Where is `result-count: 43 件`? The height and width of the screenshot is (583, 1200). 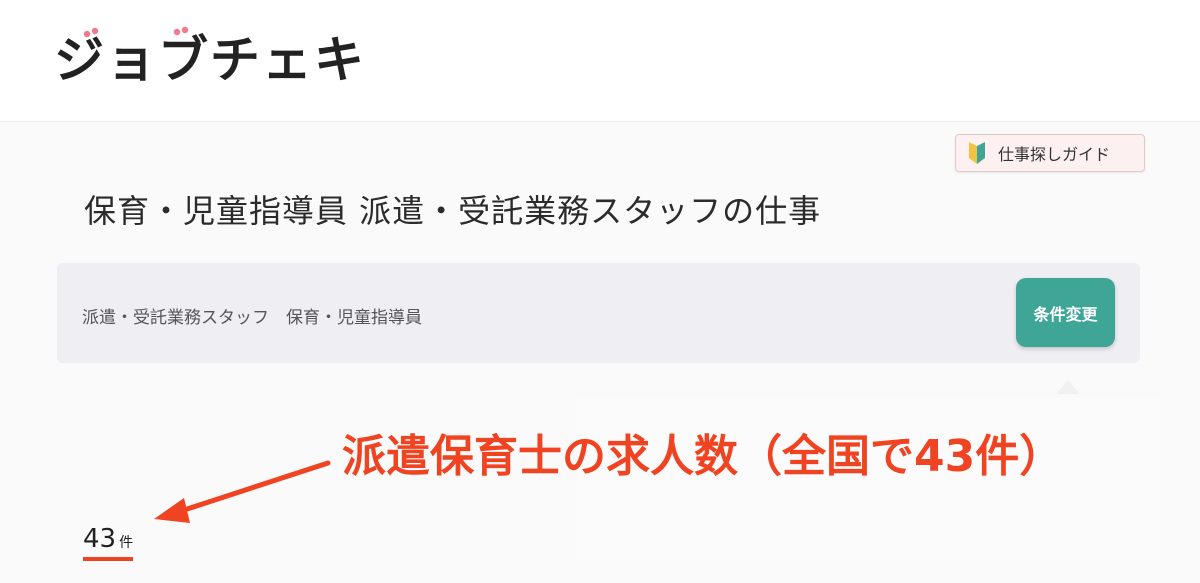 result-count: 43 件 is located at coordinates (108, 542).